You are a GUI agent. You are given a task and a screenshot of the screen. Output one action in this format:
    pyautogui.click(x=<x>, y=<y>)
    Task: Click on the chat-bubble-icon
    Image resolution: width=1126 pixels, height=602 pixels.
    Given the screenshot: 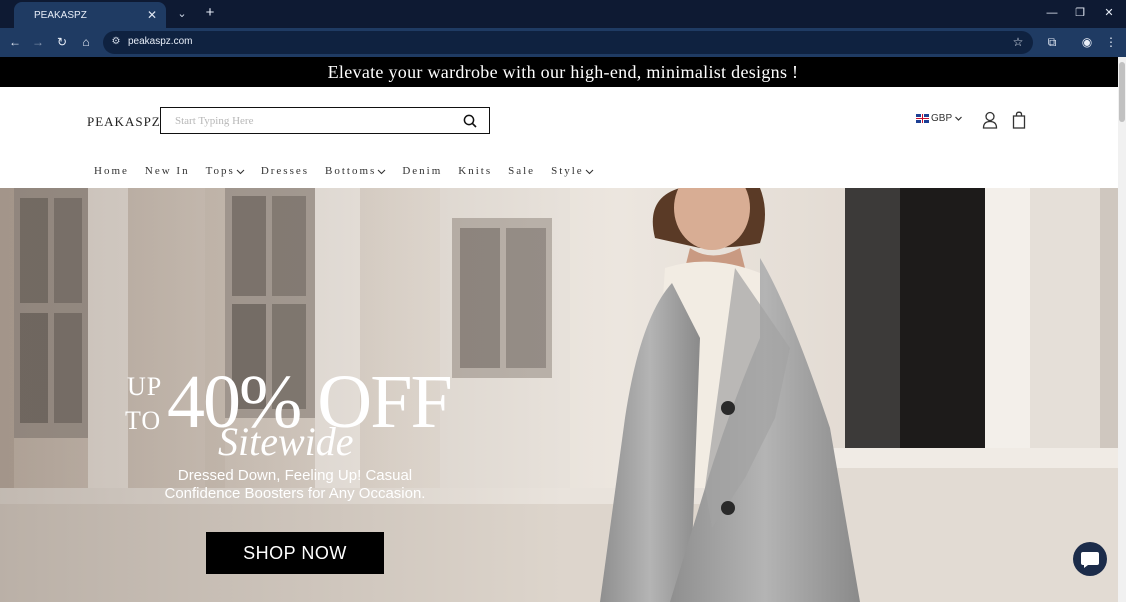 What is the action you would take?
    pyautogui.click(x=1090, y=560)
    